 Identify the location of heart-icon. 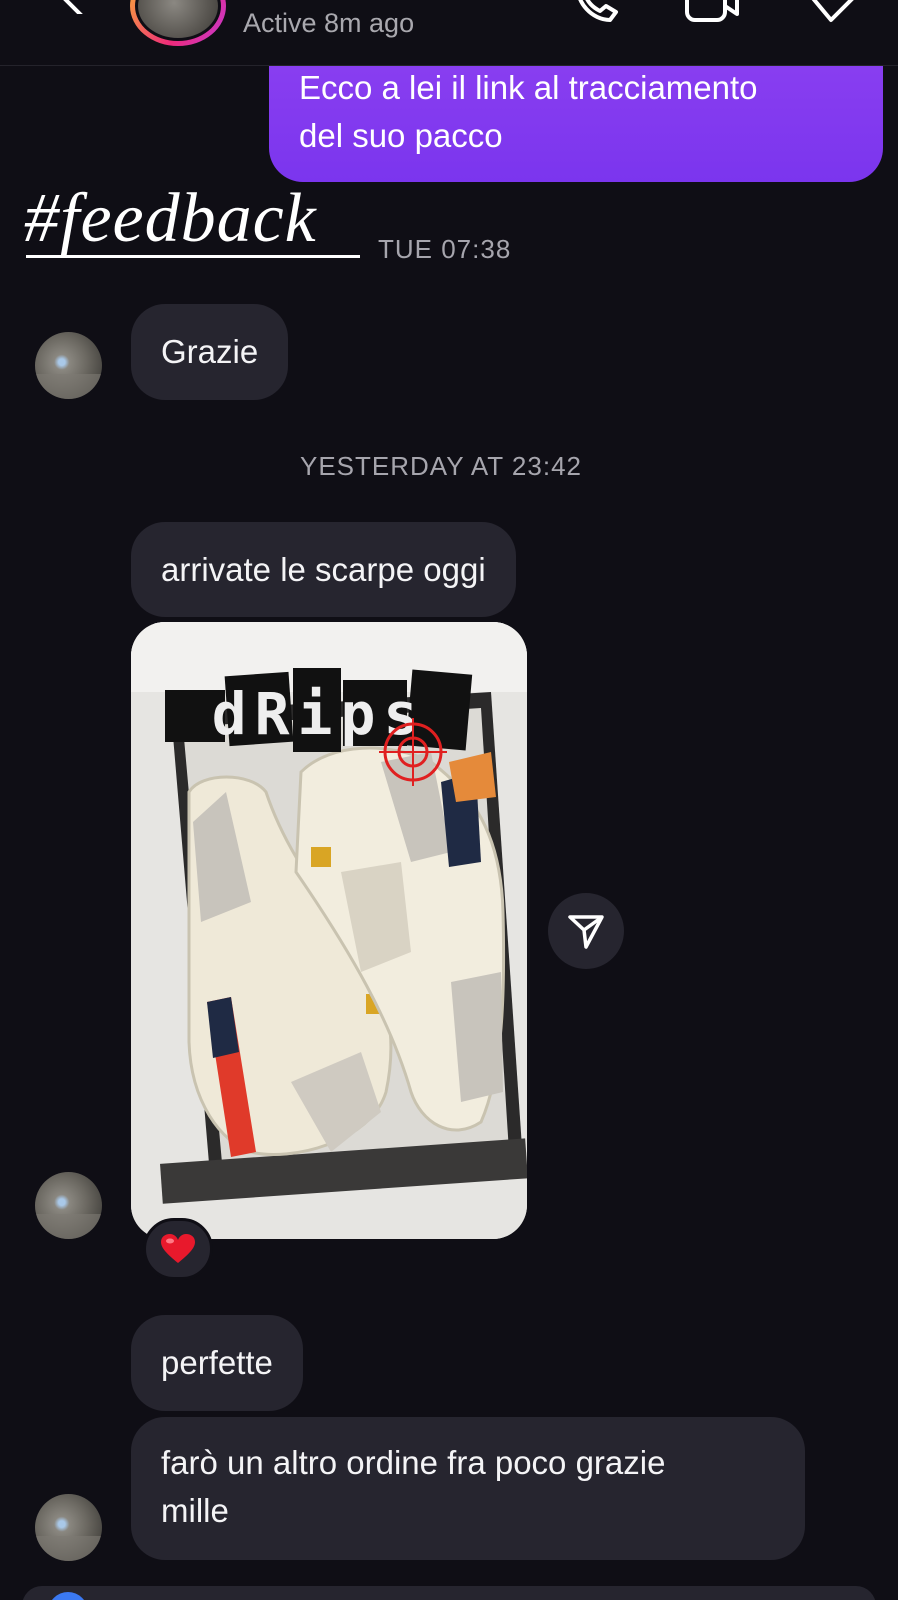
(178, 1248).